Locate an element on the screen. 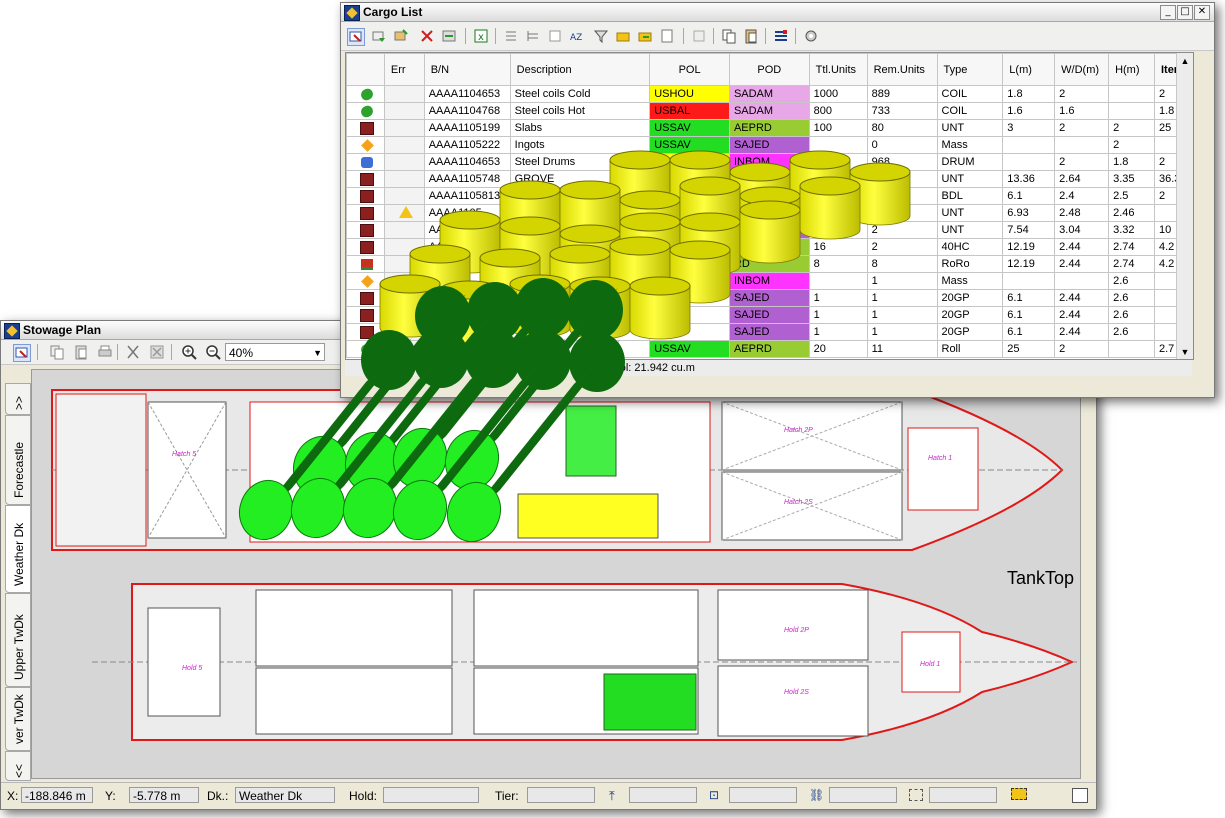 The height and width of the screenshot is (818, 1225). cell-h: 2 is located at coordinates (1131, 145).